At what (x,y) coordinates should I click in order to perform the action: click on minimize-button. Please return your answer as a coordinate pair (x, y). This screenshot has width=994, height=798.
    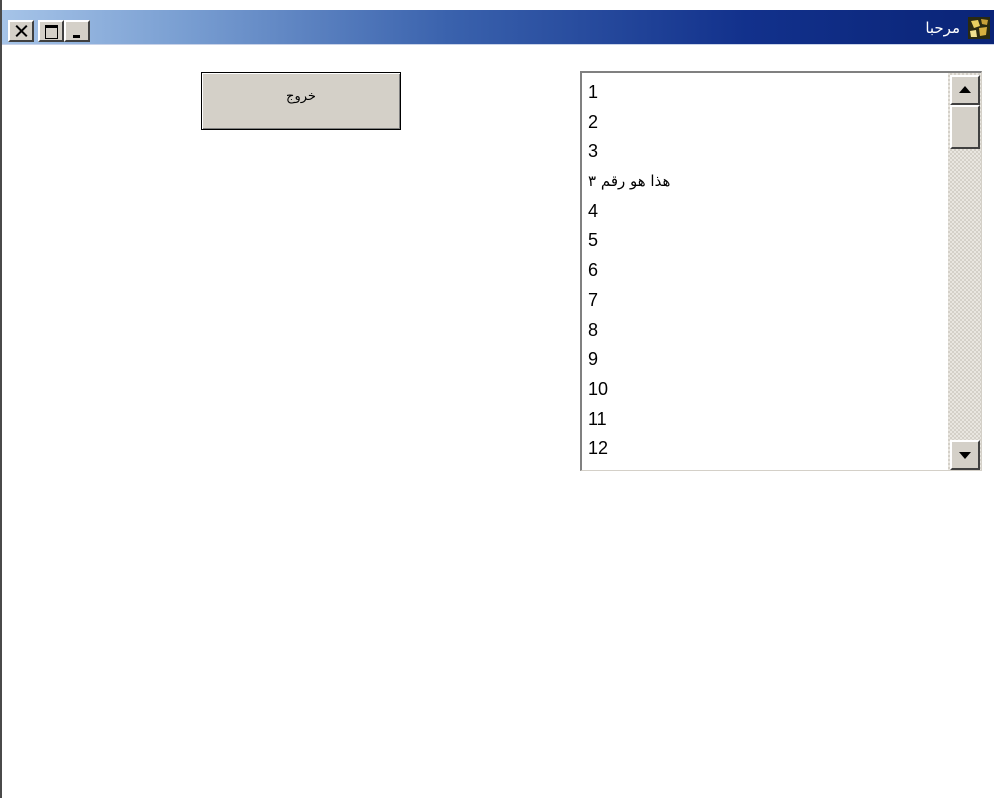
    Looking at the image, I should click on (77, 31).